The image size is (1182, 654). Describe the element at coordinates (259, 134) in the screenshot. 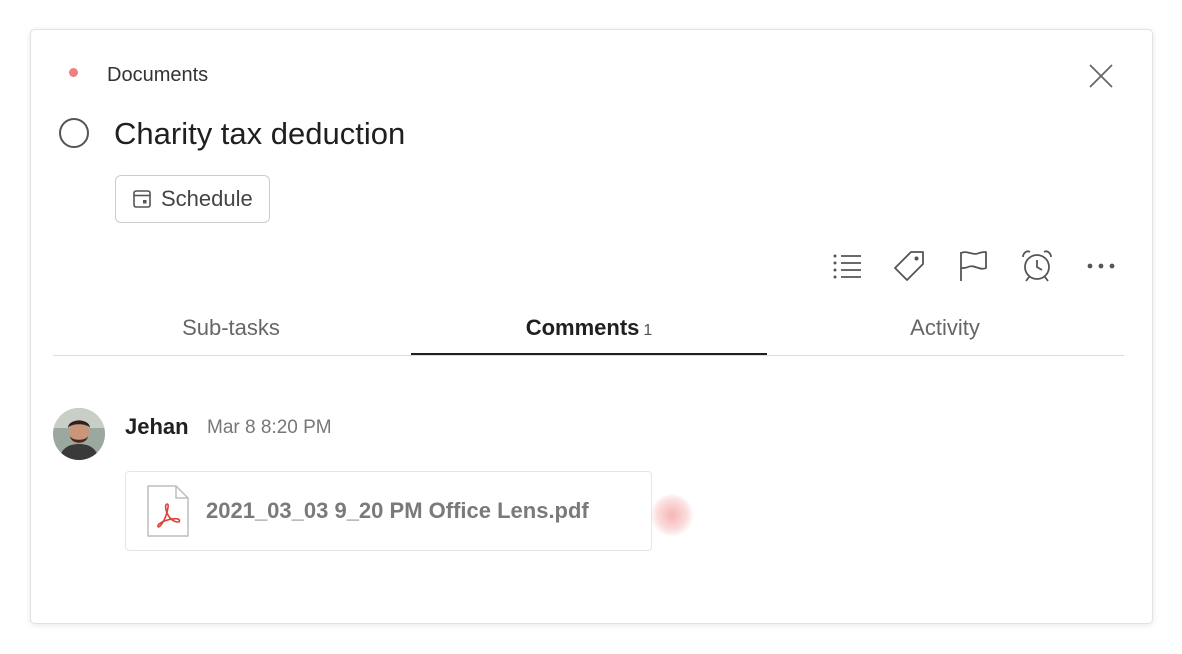

I see `task-title: Charity tax deduction` at that location.